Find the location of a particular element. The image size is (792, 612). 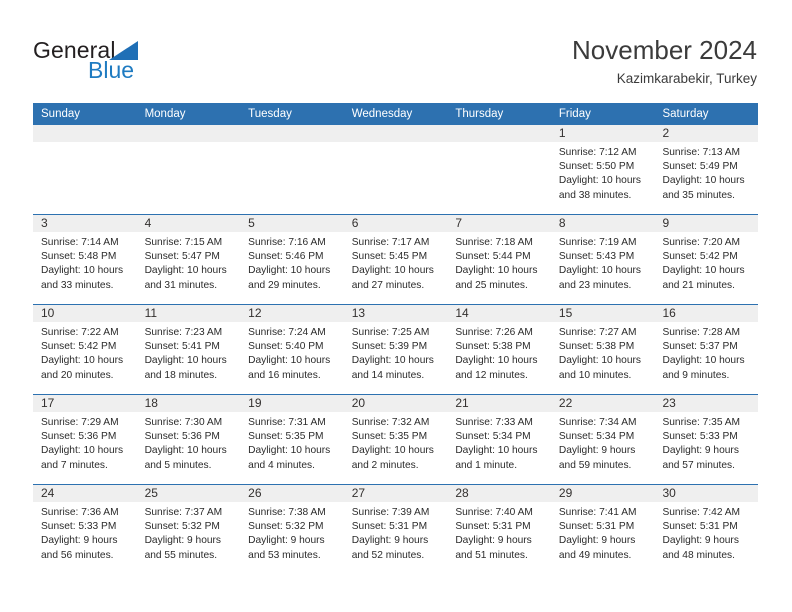

daylight-text: Daylight: 10 hours and 23 minutes. is located at coordinates (600, 278).